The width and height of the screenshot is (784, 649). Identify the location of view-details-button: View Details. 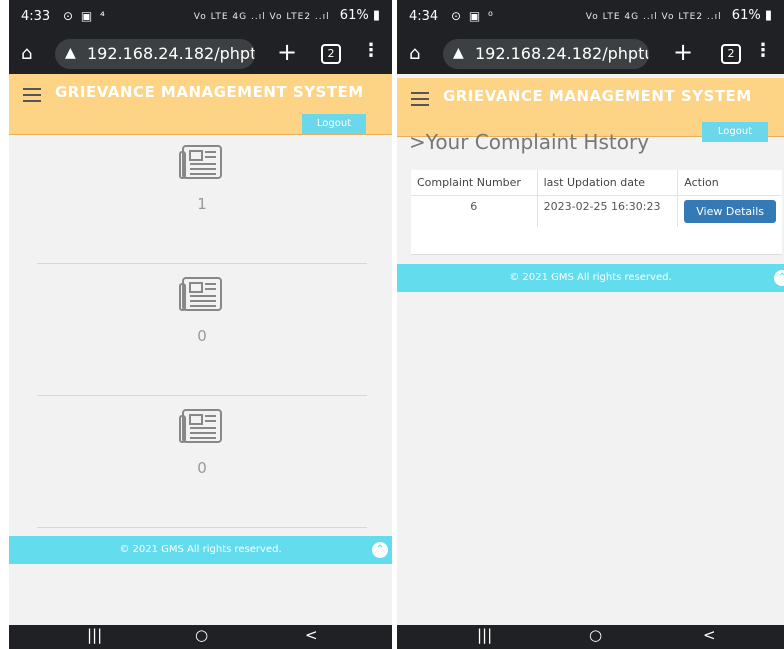
(730, 211).